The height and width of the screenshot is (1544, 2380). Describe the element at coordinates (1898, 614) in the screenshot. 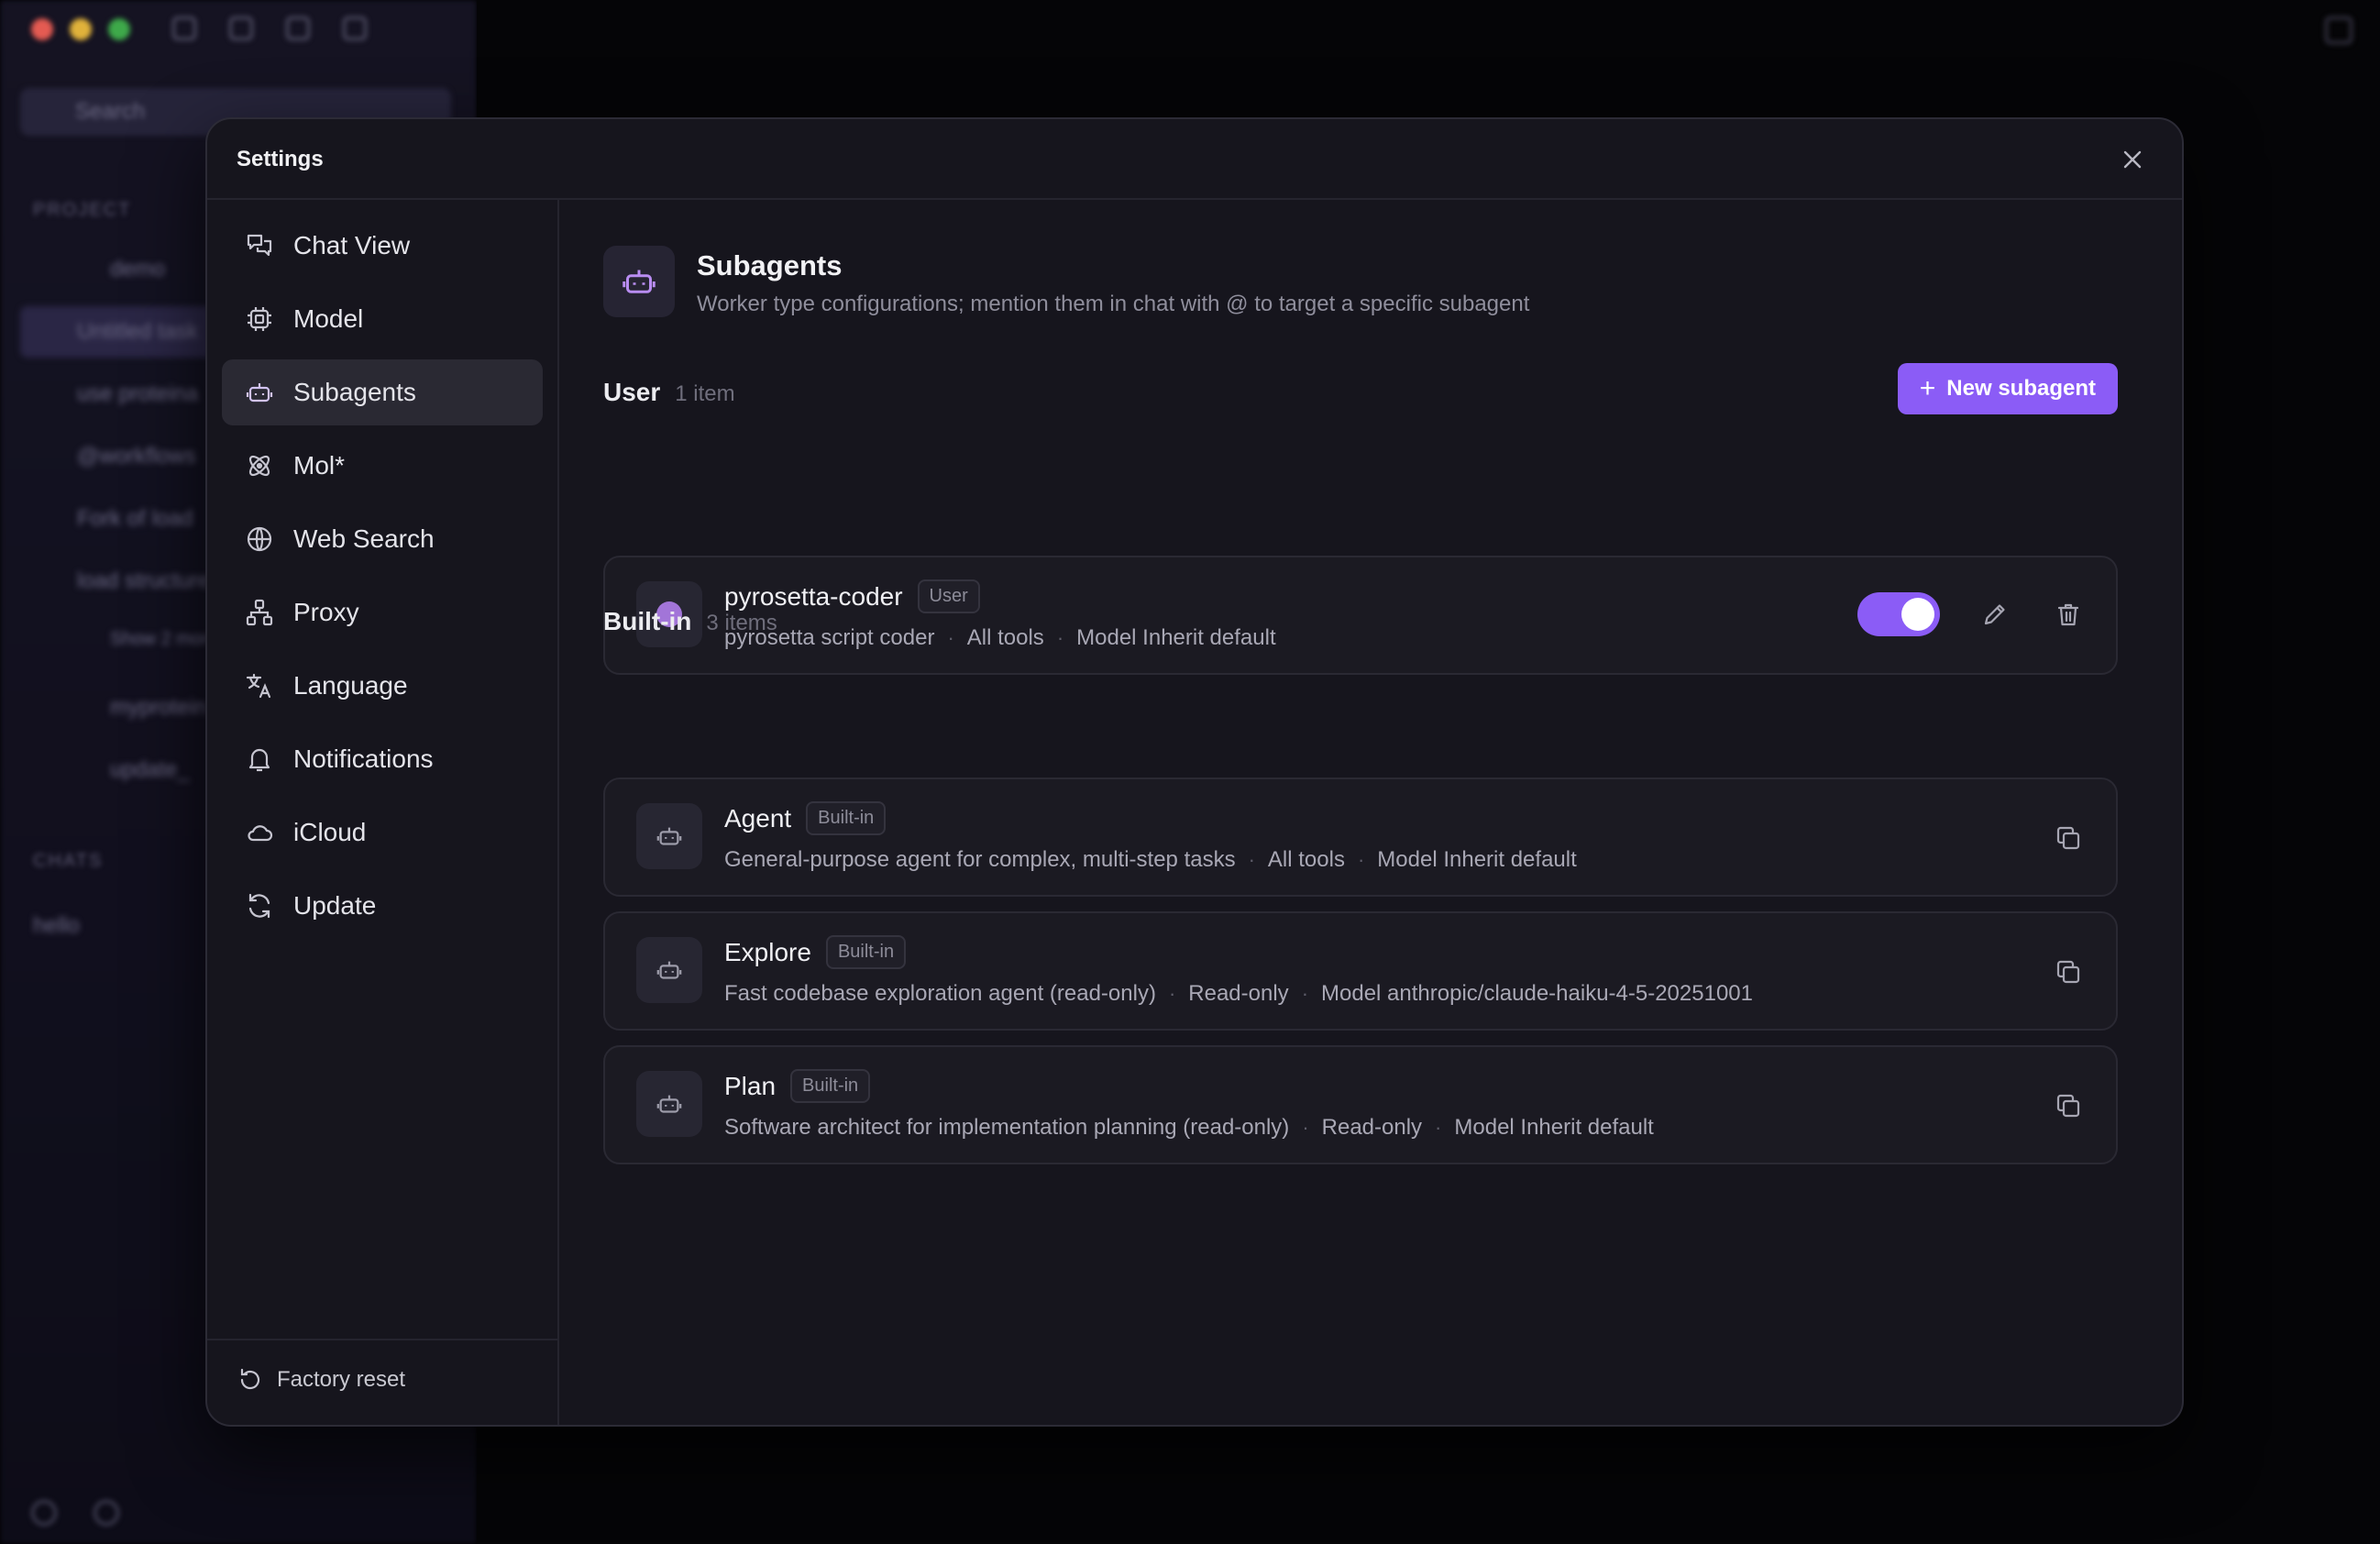

I see `enable-toggle` at that location.